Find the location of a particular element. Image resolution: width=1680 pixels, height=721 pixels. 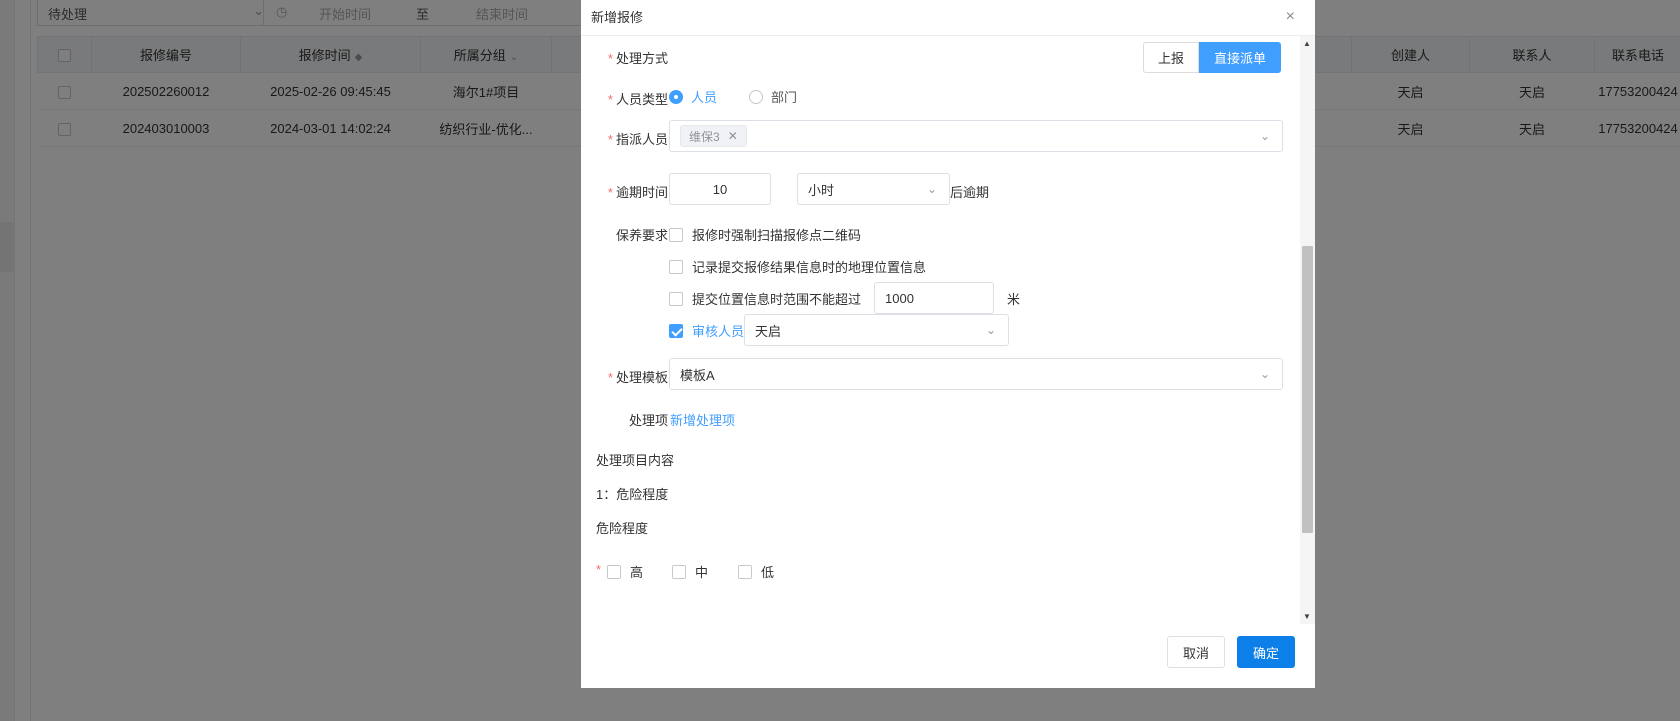

template-row: * 处理模板 模板A ⌄ is located at coordinates (940, 376).